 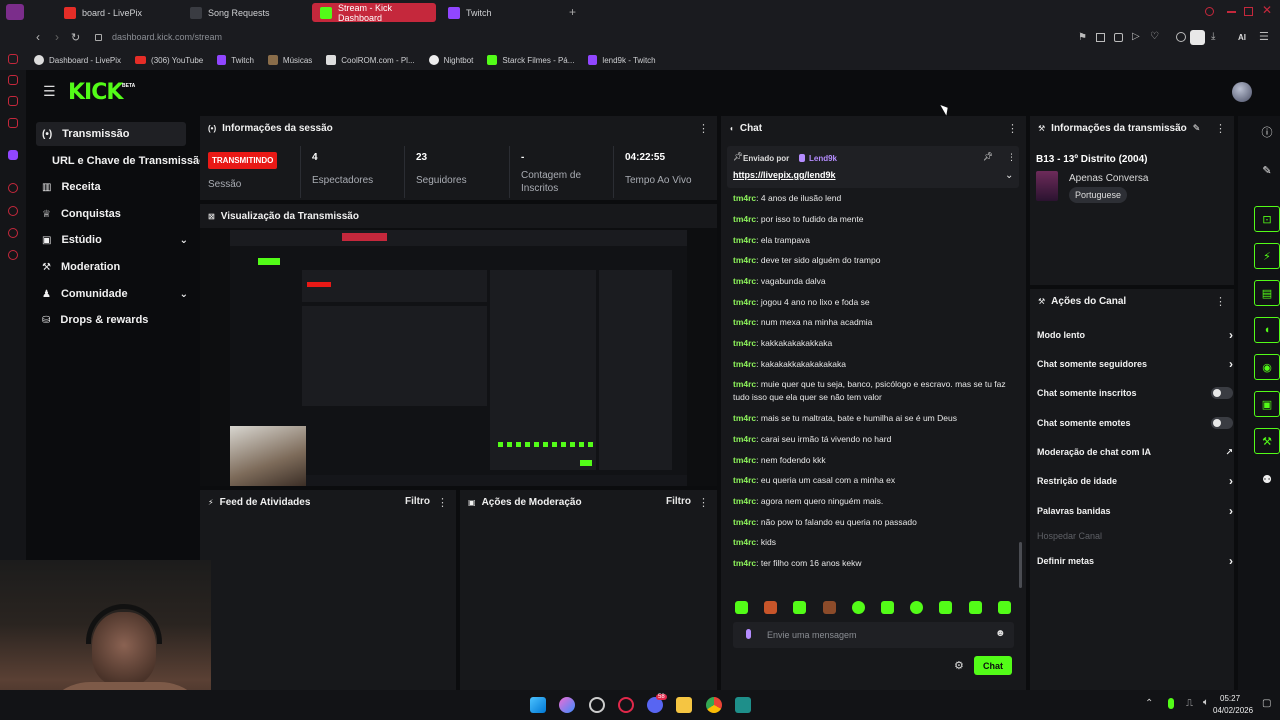 I want to click on sidebar-item-estudio: ▣ Estúdio ⌄, so click(x=112, y=240).